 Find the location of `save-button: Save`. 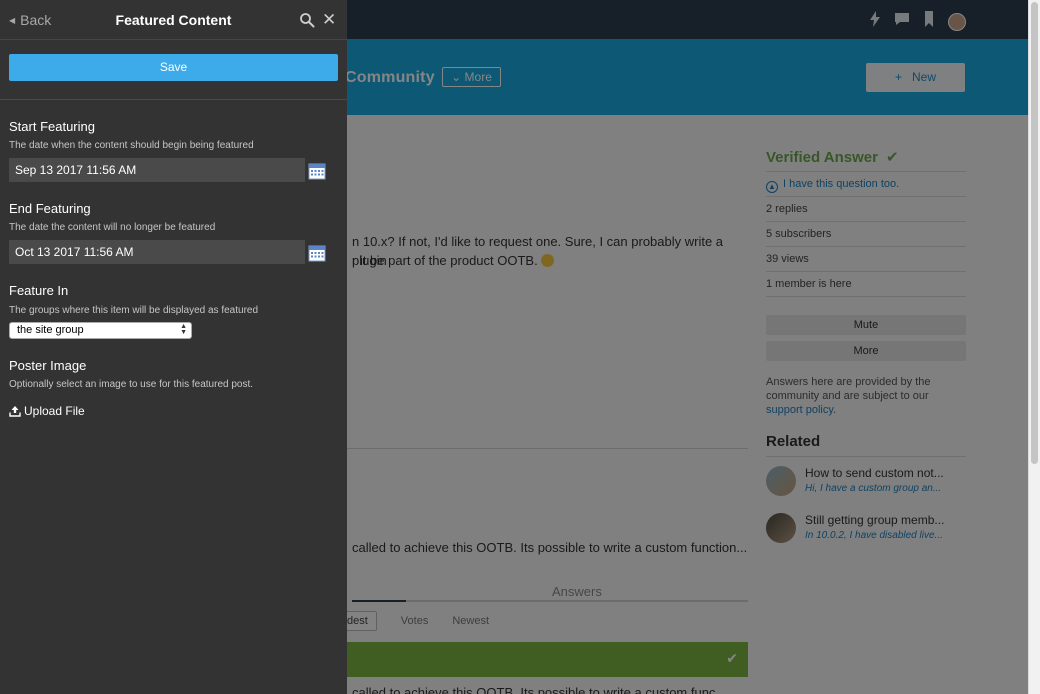

save-button: Save is located at coordinates (173, 67).